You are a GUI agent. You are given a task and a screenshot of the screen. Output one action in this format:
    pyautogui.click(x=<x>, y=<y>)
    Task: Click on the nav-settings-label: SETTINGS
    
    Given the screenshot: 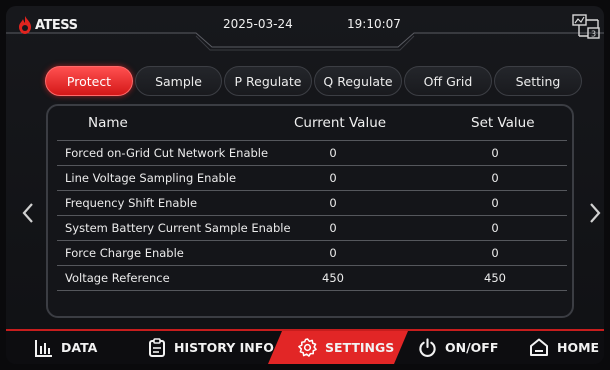 What is the action you would take?
    pyautogui.click(x=360, y=347)
    